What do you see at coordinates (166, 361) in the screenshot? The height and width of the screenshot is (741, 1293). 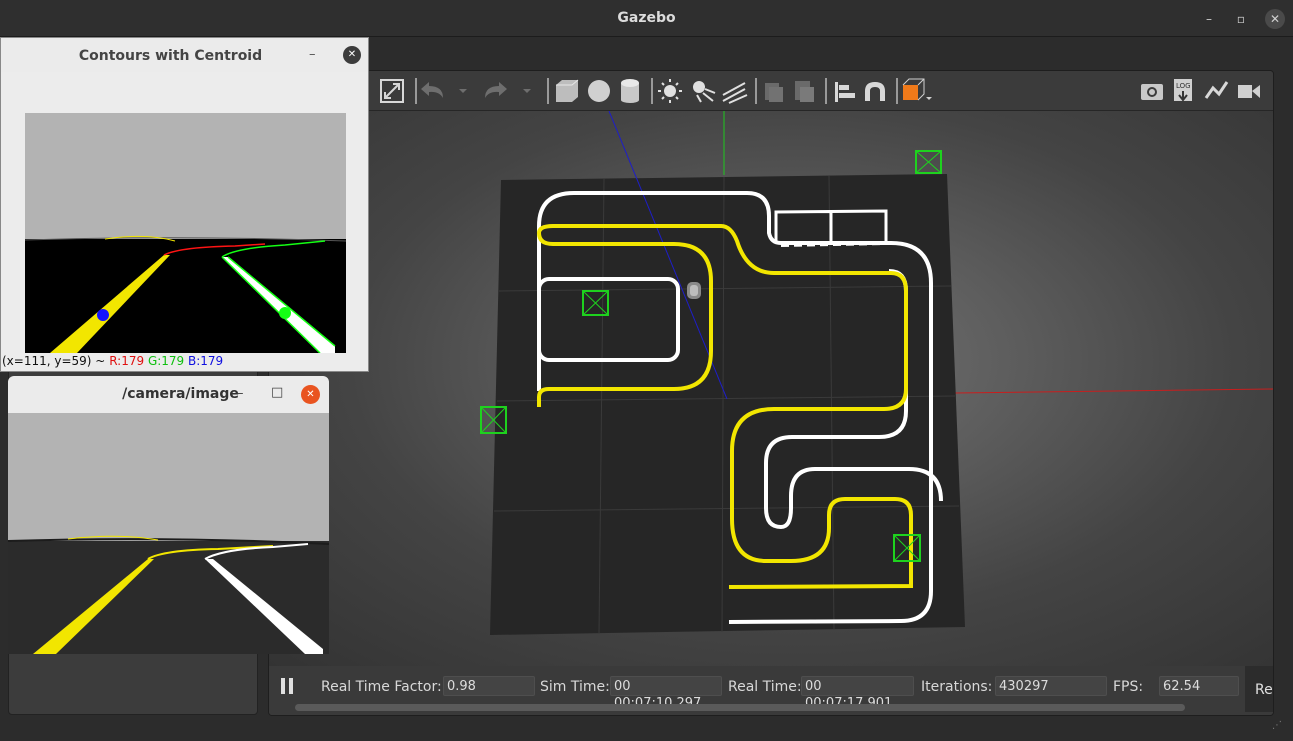 I see `pixel-g: G:179` at bounding box center [166, 361].